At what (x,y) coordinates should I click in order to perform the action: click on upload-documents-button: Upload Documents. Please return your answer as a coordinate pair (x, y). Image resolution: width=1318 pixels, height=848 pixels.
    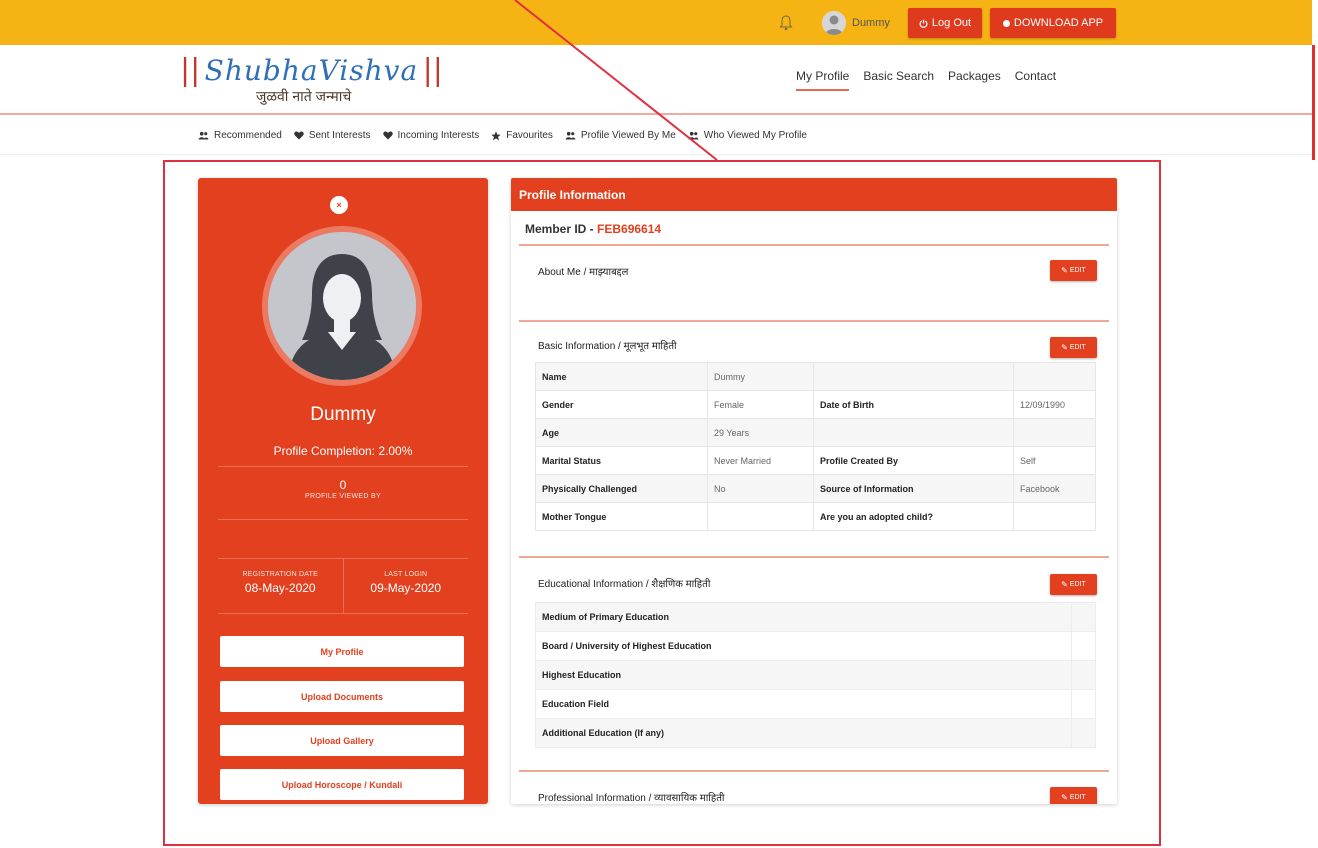
    Looking at the image, I should click on (342, 696).